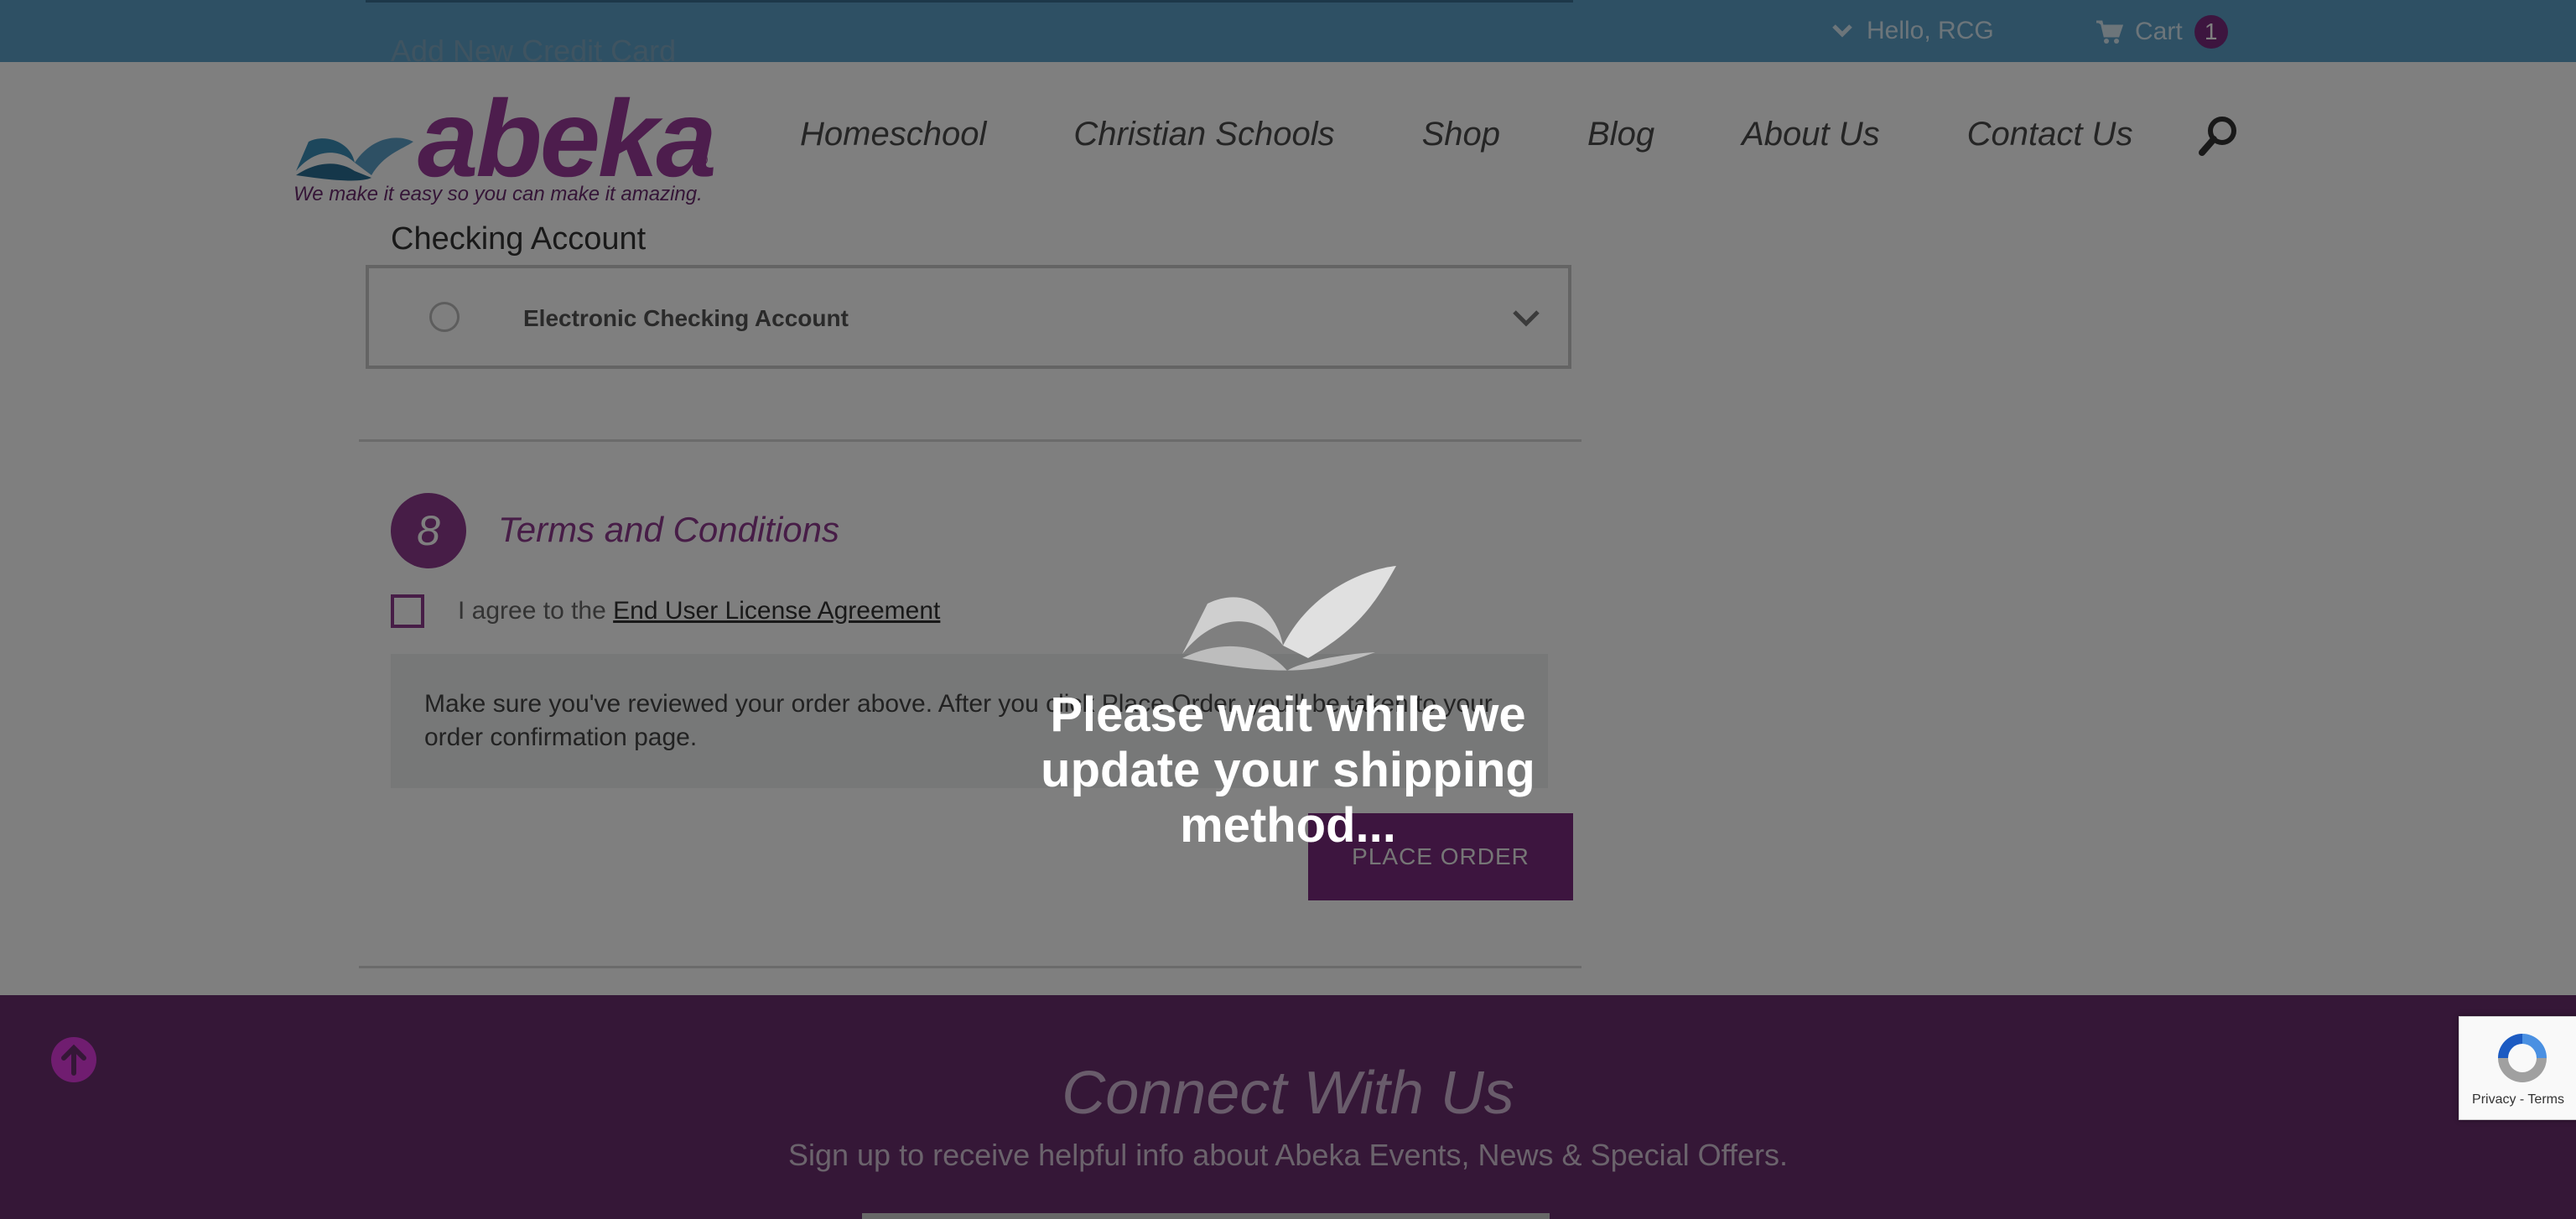 This screenshot has width=2576, height=1219. What do you see at coordinates (2517, 1099) in the screenshot?
I see `recaptcha-links: Privacy - Terms` at bounding box center [2517, 1099].